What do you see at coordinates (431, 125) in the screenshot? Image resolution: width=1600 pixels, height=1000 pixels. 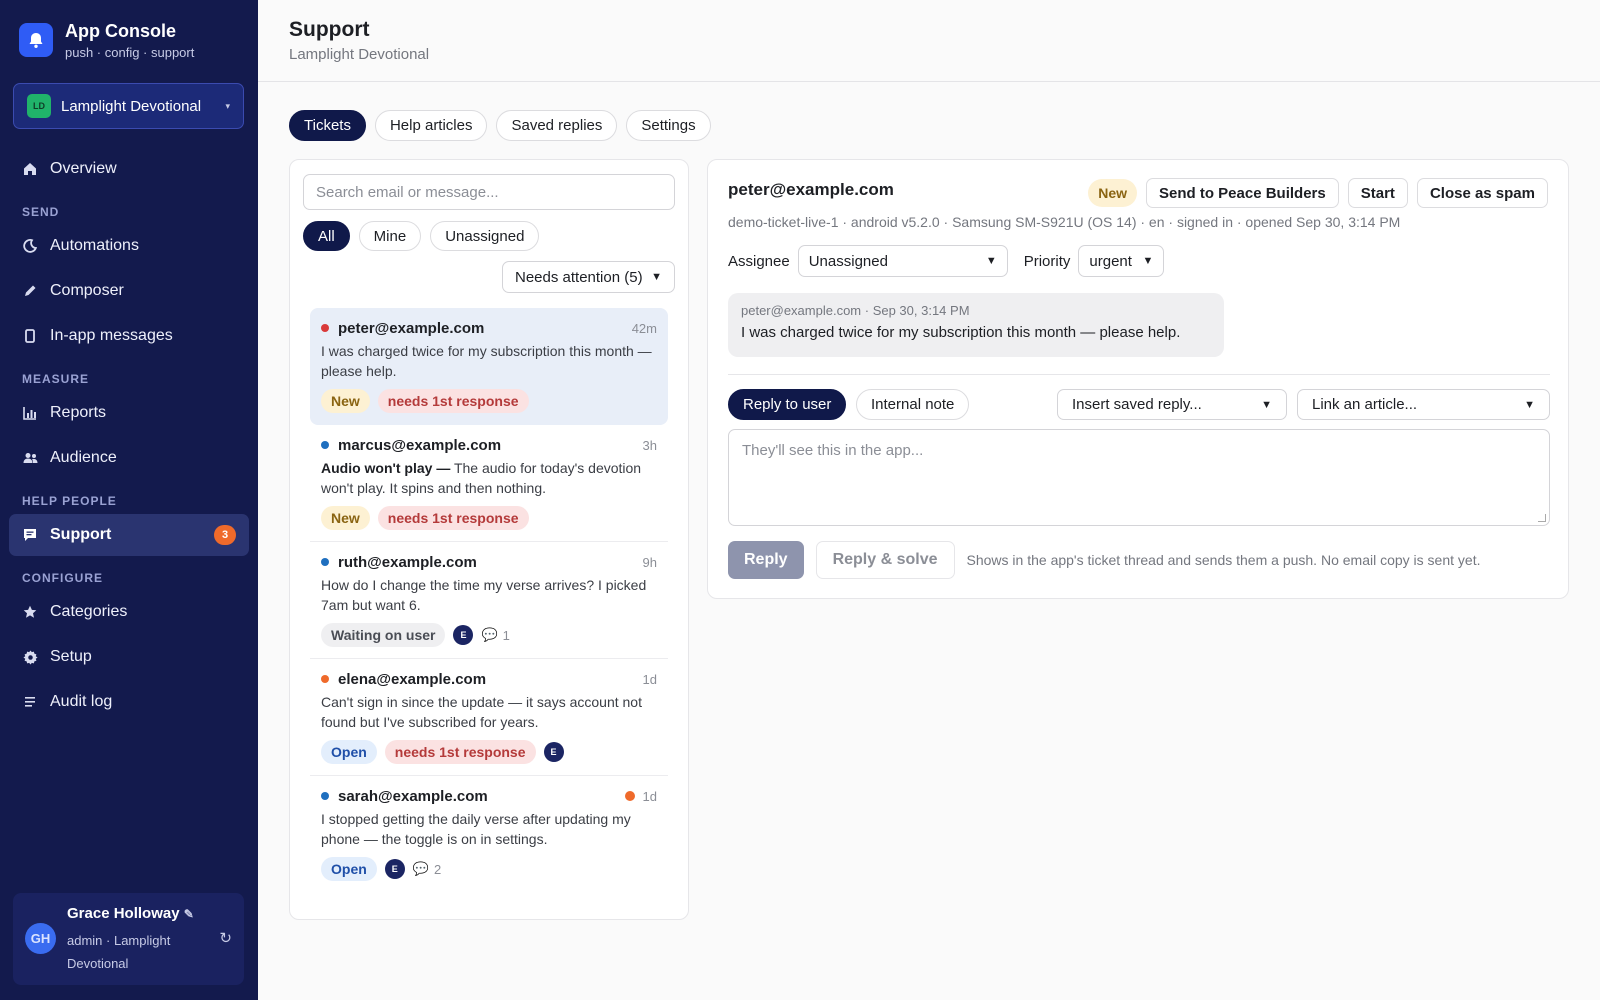 I see `tab-help-articles: Help articles` at bounding box center [431, 125].